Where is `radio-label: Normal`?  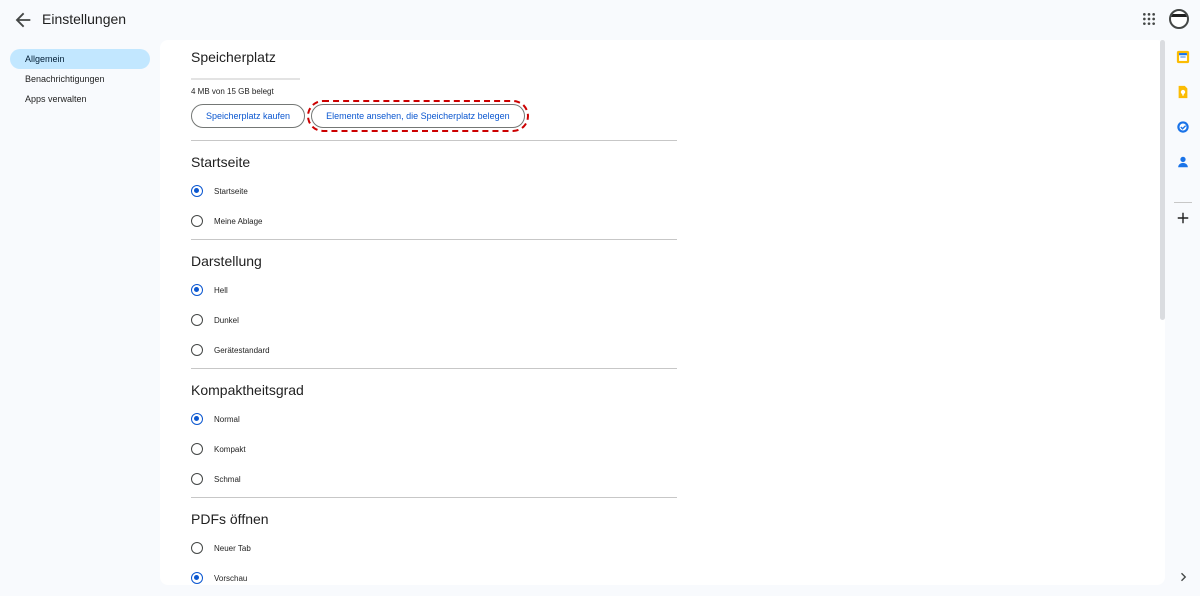
radio-label: Normal is located at coordinates (227, 419).